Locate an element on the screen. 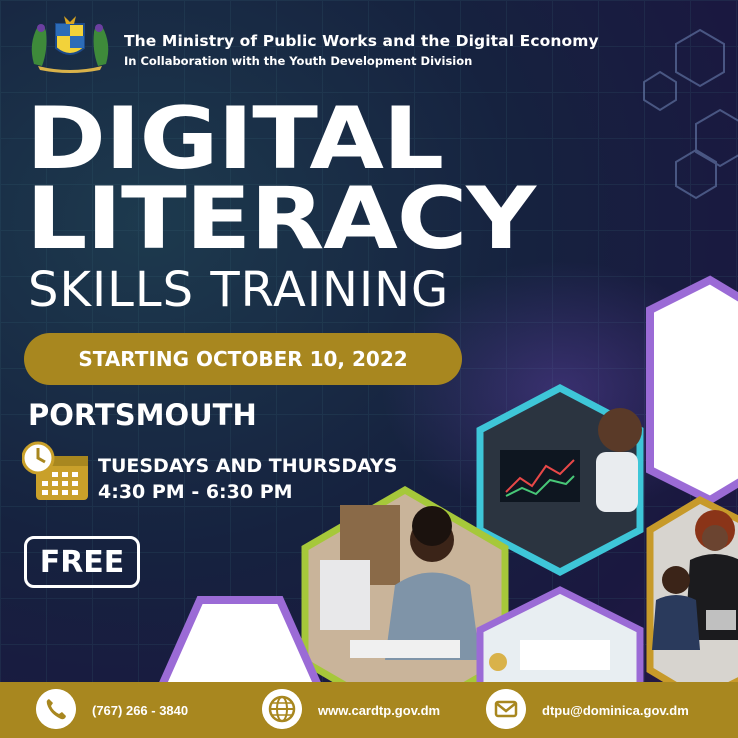 The height and width of the screenshot is (738, 738). globe-icon is located at coordinates (282, 709).